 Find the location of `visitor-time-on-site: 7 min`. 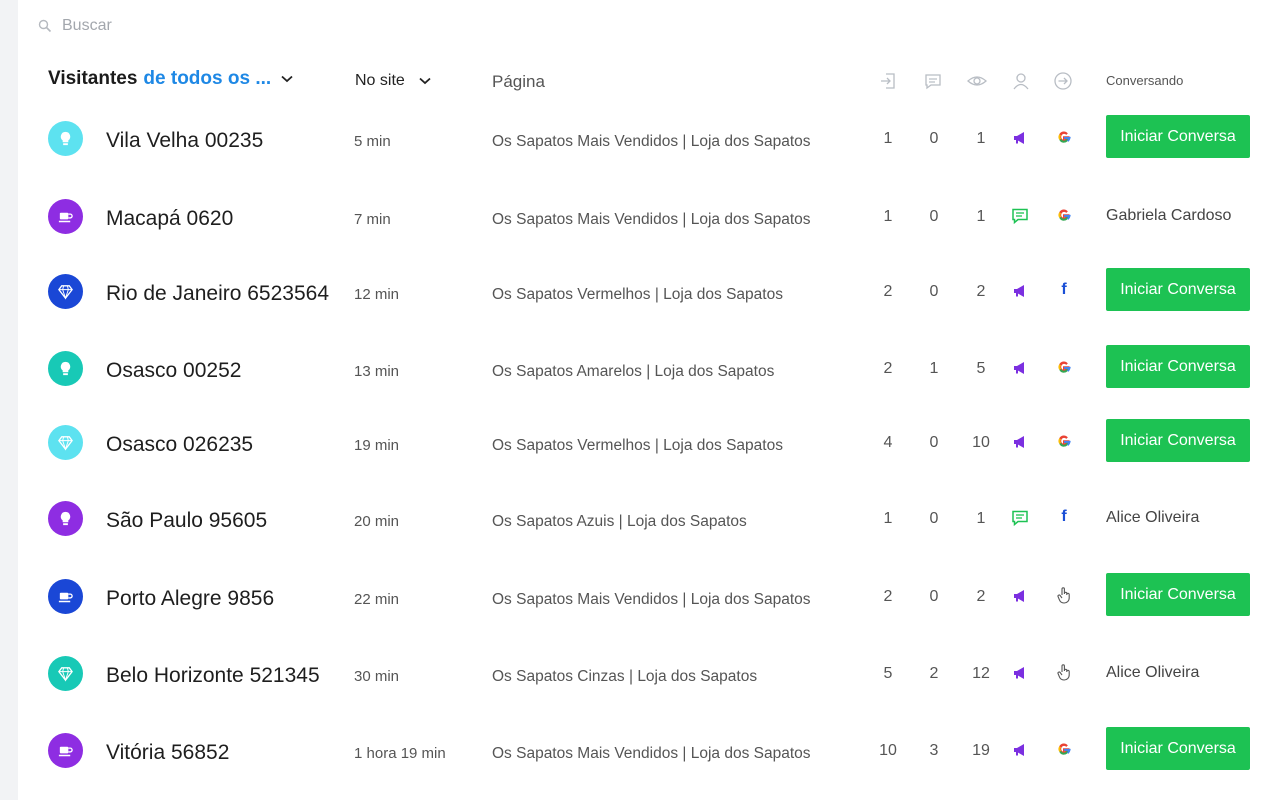

visitor-time-on-site: 7 min is located at coordinates (372, 219).